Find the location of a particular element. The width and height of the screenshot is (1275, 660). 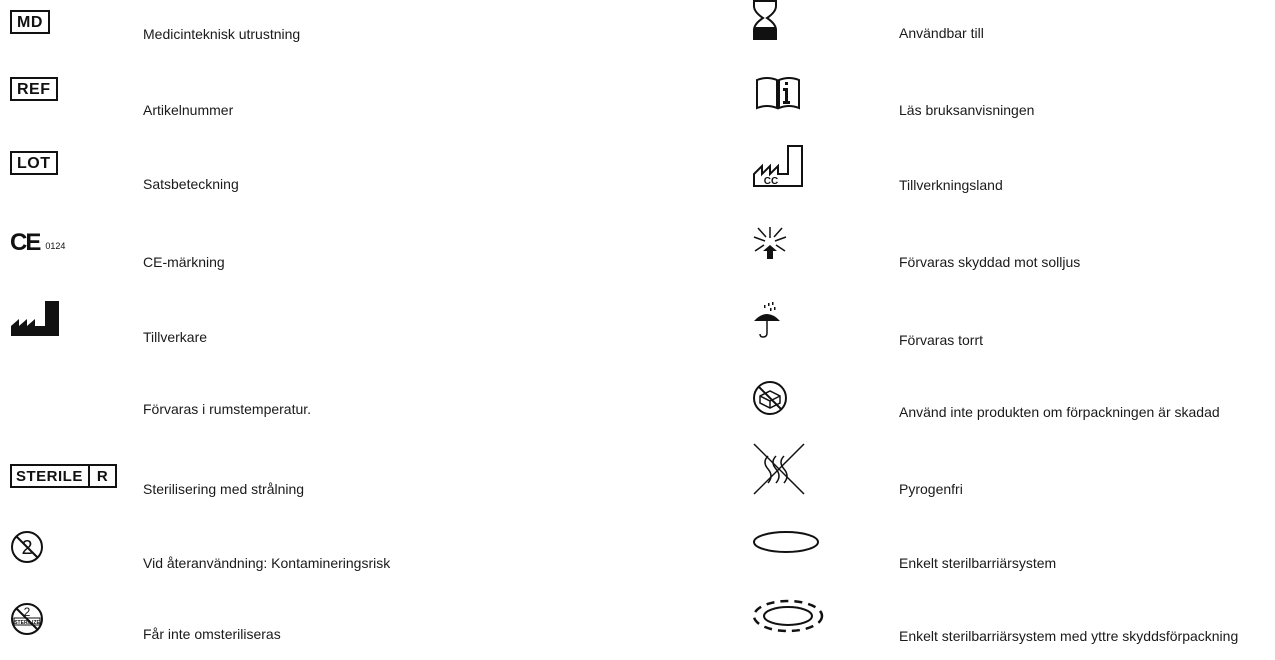

symbol-label: Läs bruksanvisningen is located at coordinates (967, 110).